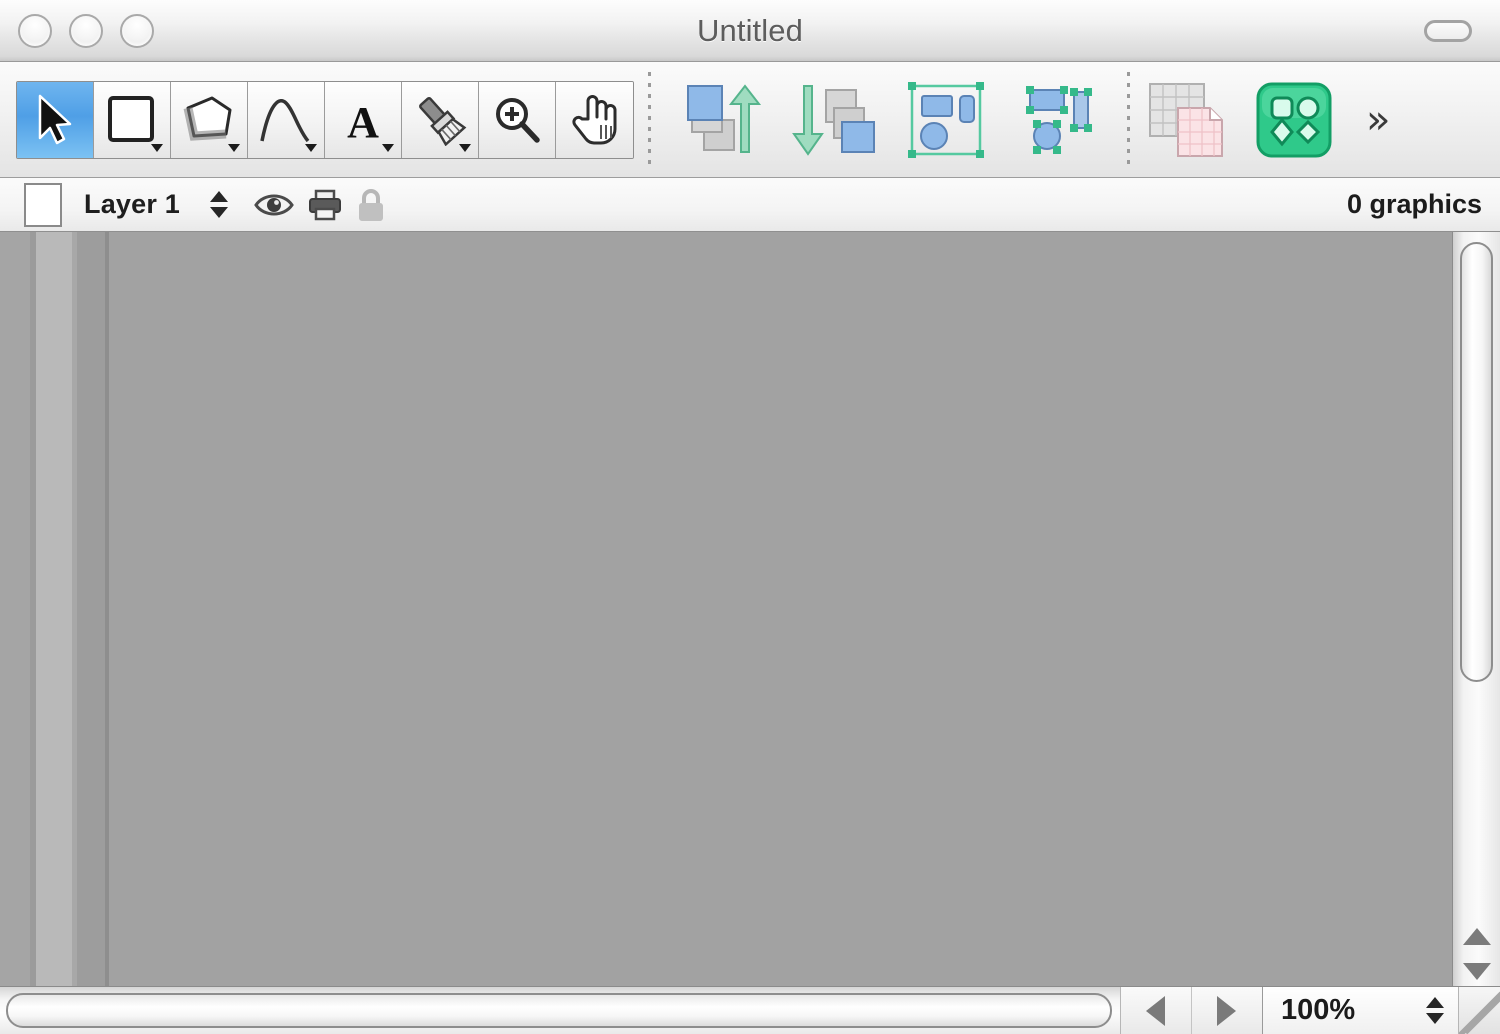 The height and width of the screenshot is (1034, 1500). Describe the element at coordinates (274, 205) in the screenshot. I see `eye-icon` at that location.